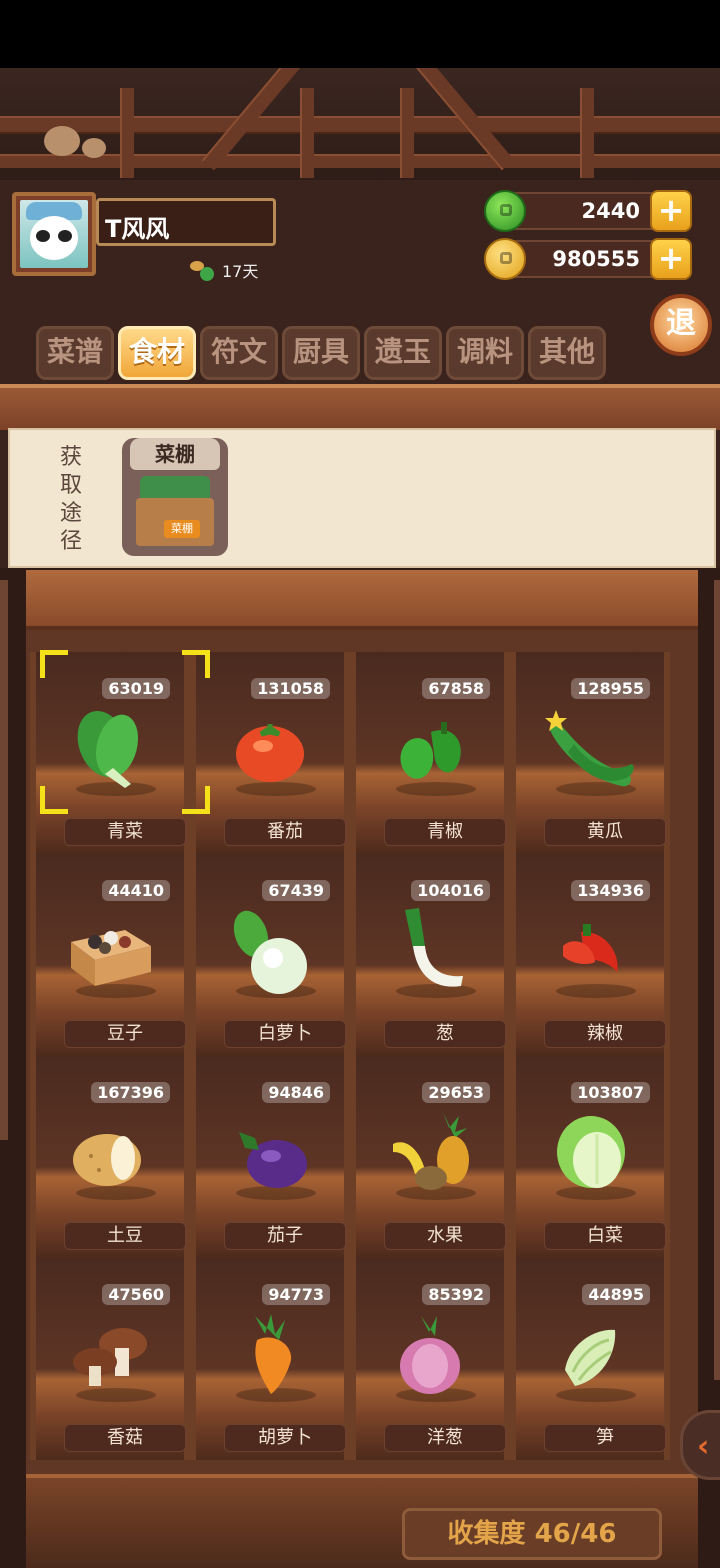 The height and width of the screenshot is (1568, 720). I want to click on mushroom-icon, so click(110, 1357).